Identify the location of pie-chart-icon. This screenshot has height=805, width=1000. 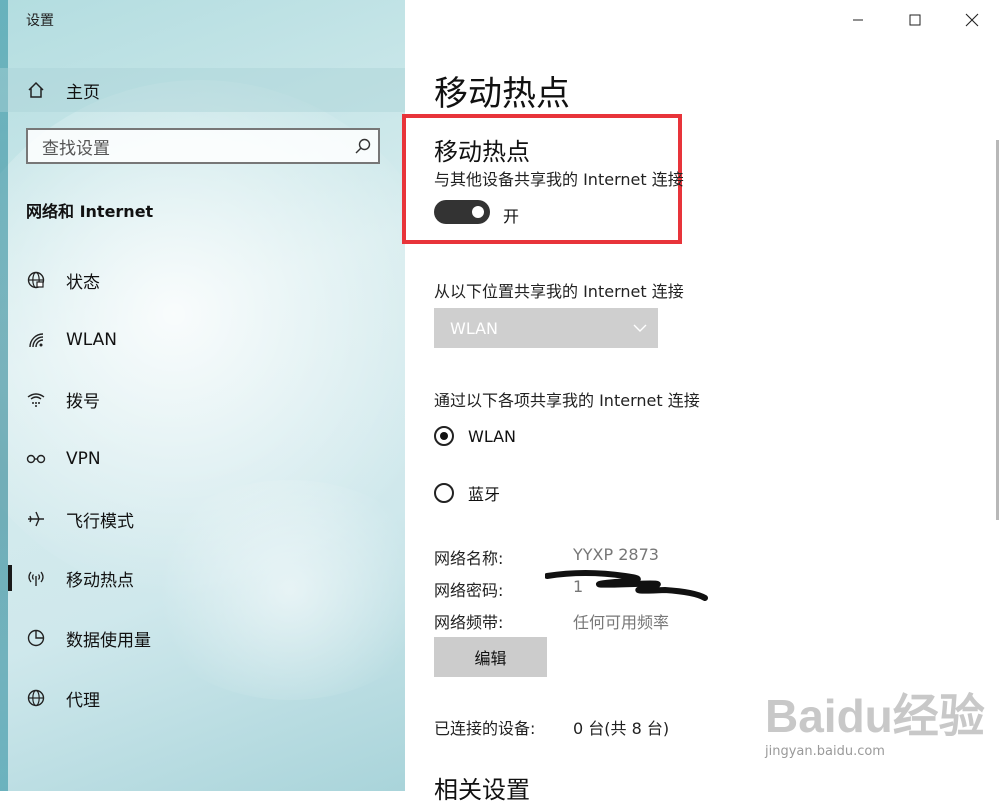
(36, 638).